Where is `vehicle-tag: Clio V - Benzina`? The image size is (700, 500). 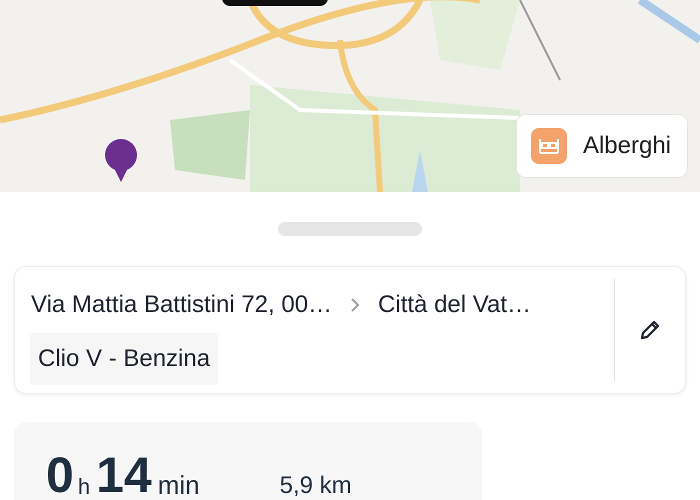 vehicle-tag: Clio V - Benzina is located at coordinates (124, 359).